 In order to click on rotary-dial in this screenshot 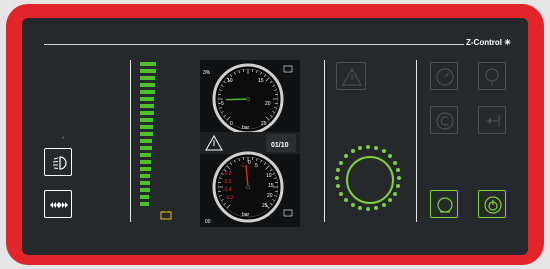, I will do `click(369, 179)`.